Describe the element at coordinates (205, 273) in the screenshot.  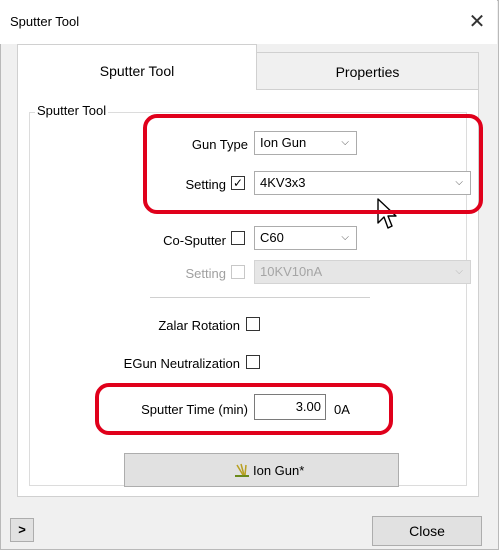
I see `co-setting-label: Setting` at that location.